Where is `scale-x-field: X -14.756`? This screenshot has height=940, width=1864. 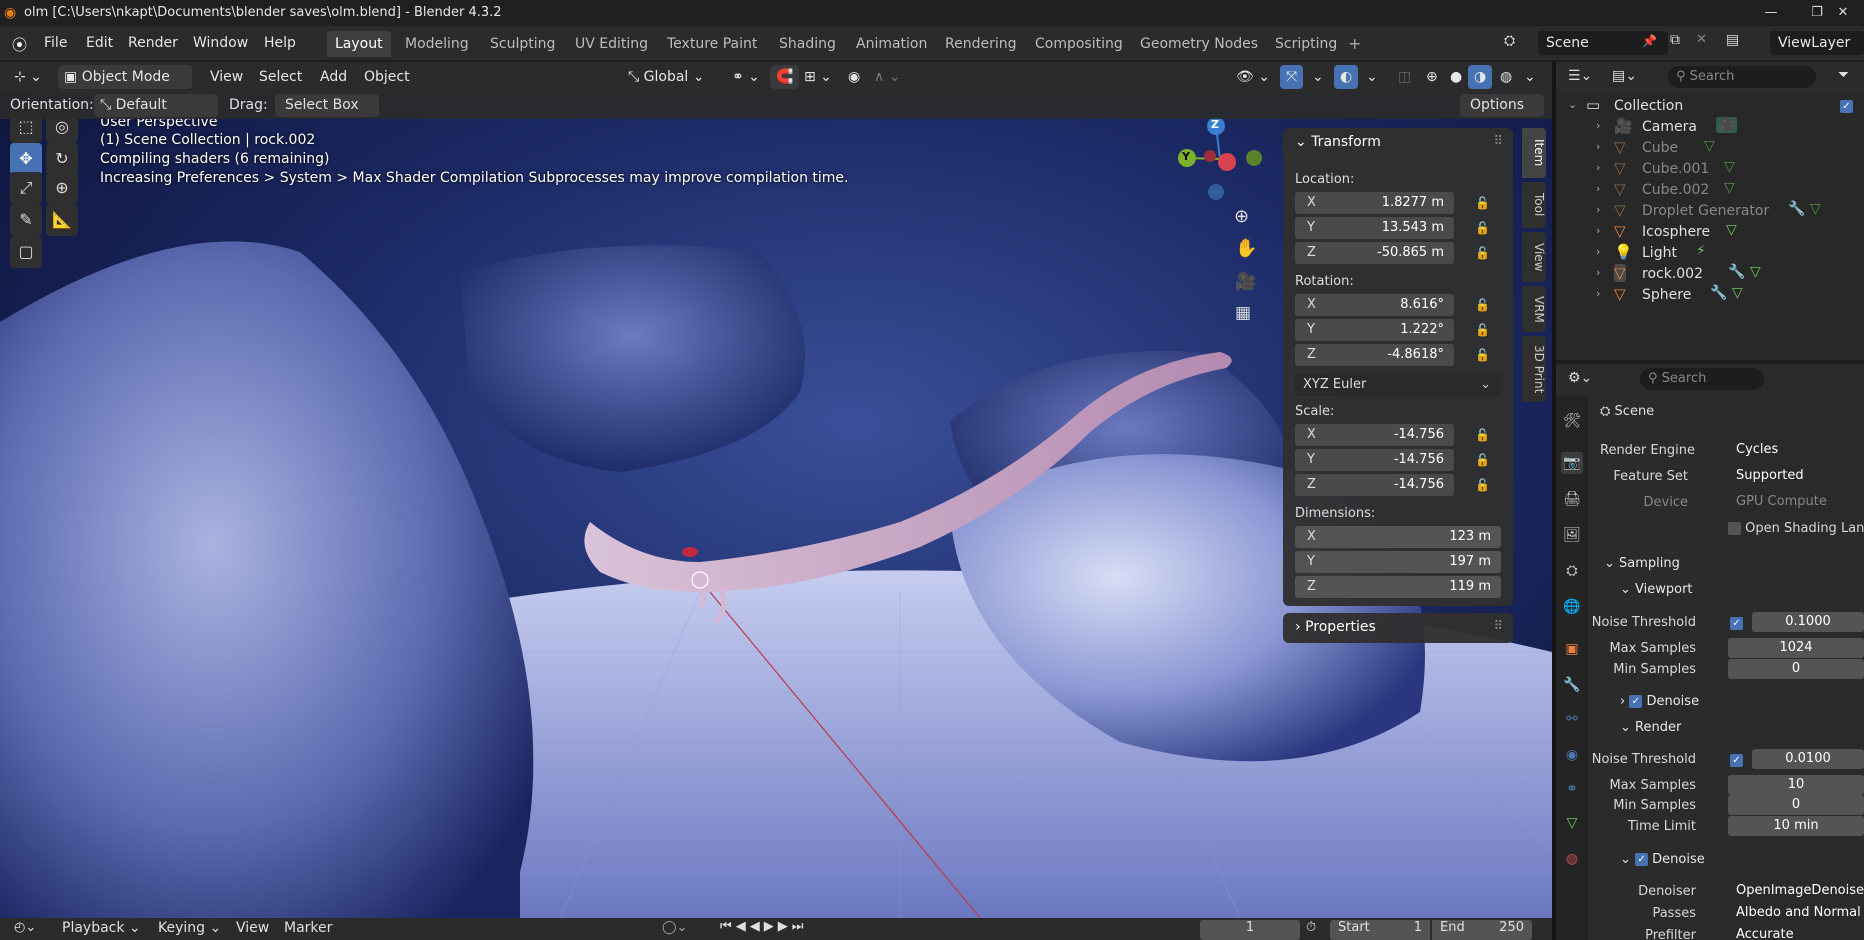 scale-x-field: X -14.756 is located at coordinates (1374, 435).